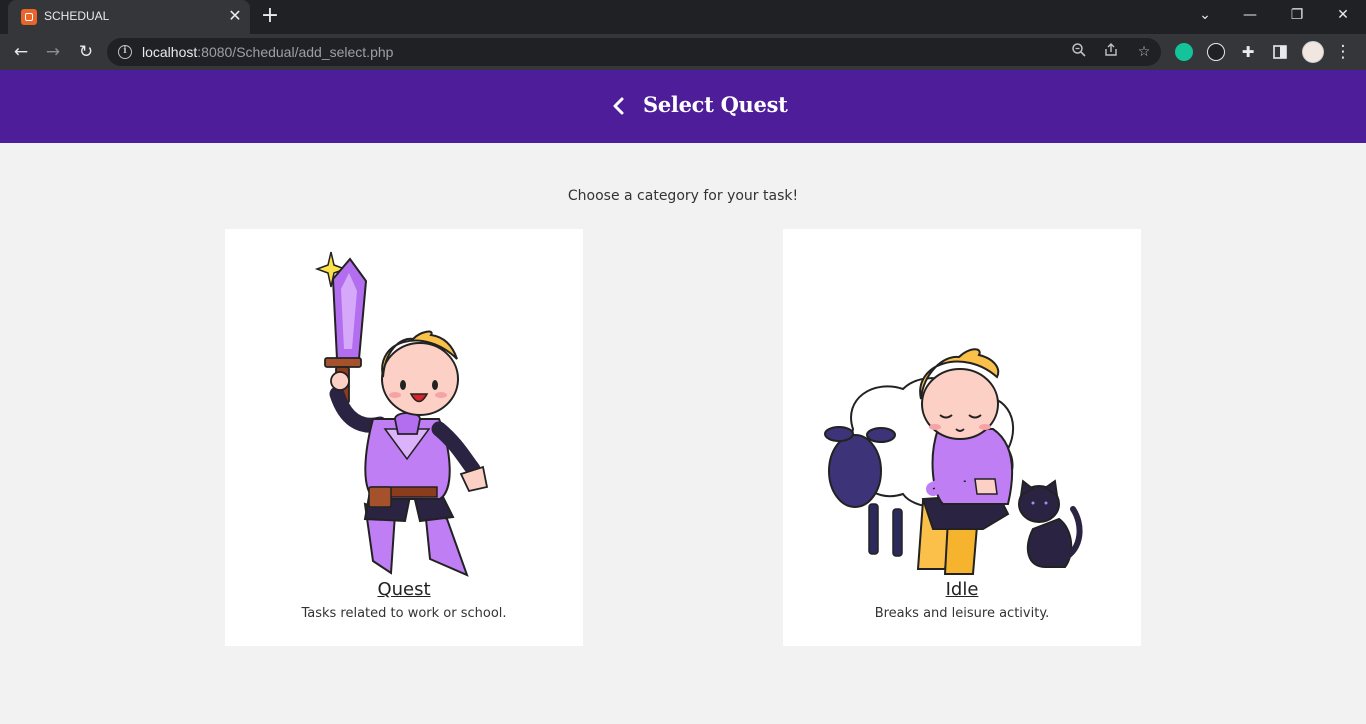 This screenshot has width=1366, height=724. I want to click on url-text: localhost:8080/Schedual/add_select.php, so click(268, 52).